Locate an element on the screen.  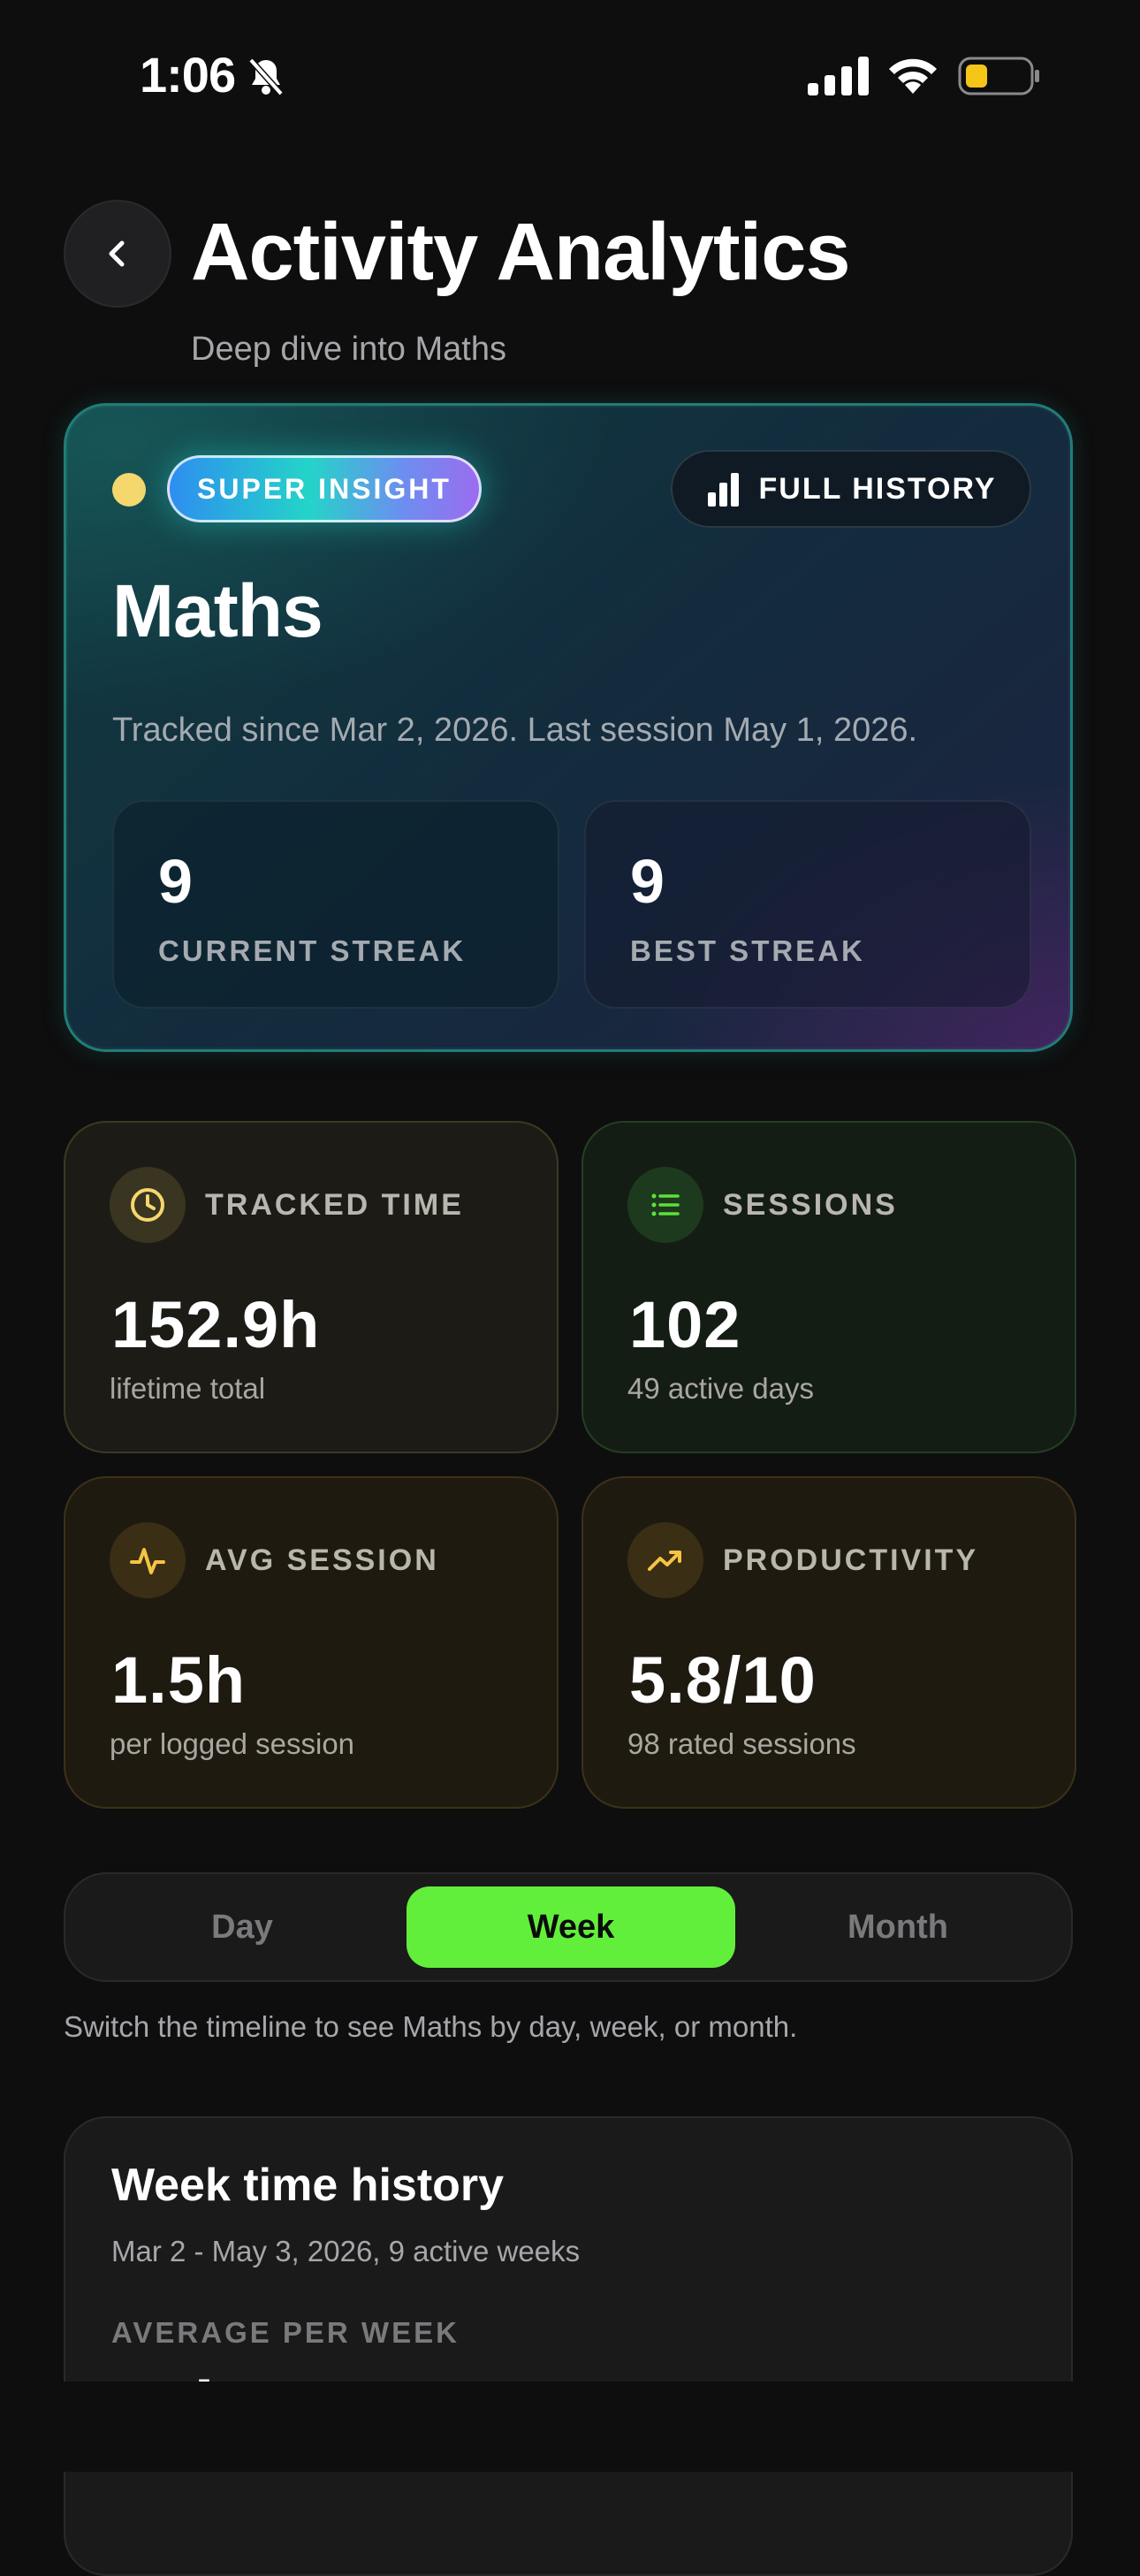
chevron-left-icon is located at coordinates (117, 253).